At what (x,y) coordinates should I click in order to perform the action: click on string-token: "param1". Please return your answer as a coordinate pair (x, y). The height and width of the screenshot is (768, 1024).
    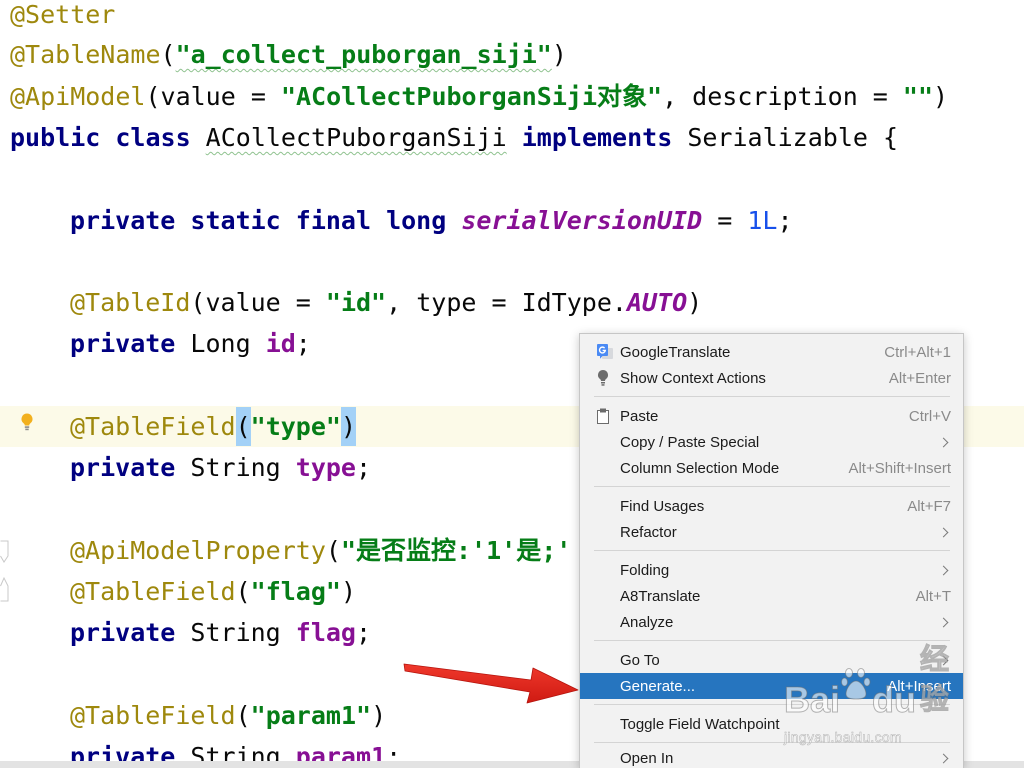
    Looking at the image, I should click on (311, 715).